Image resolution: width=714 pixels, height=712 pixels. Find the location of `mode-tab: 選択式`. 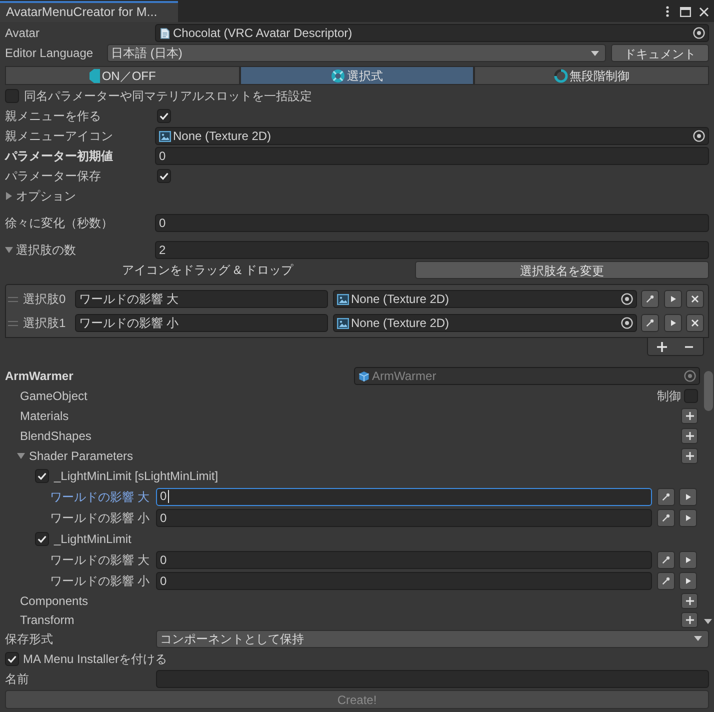

mode-tab: 選択式 is located at coordinates (357, 75).